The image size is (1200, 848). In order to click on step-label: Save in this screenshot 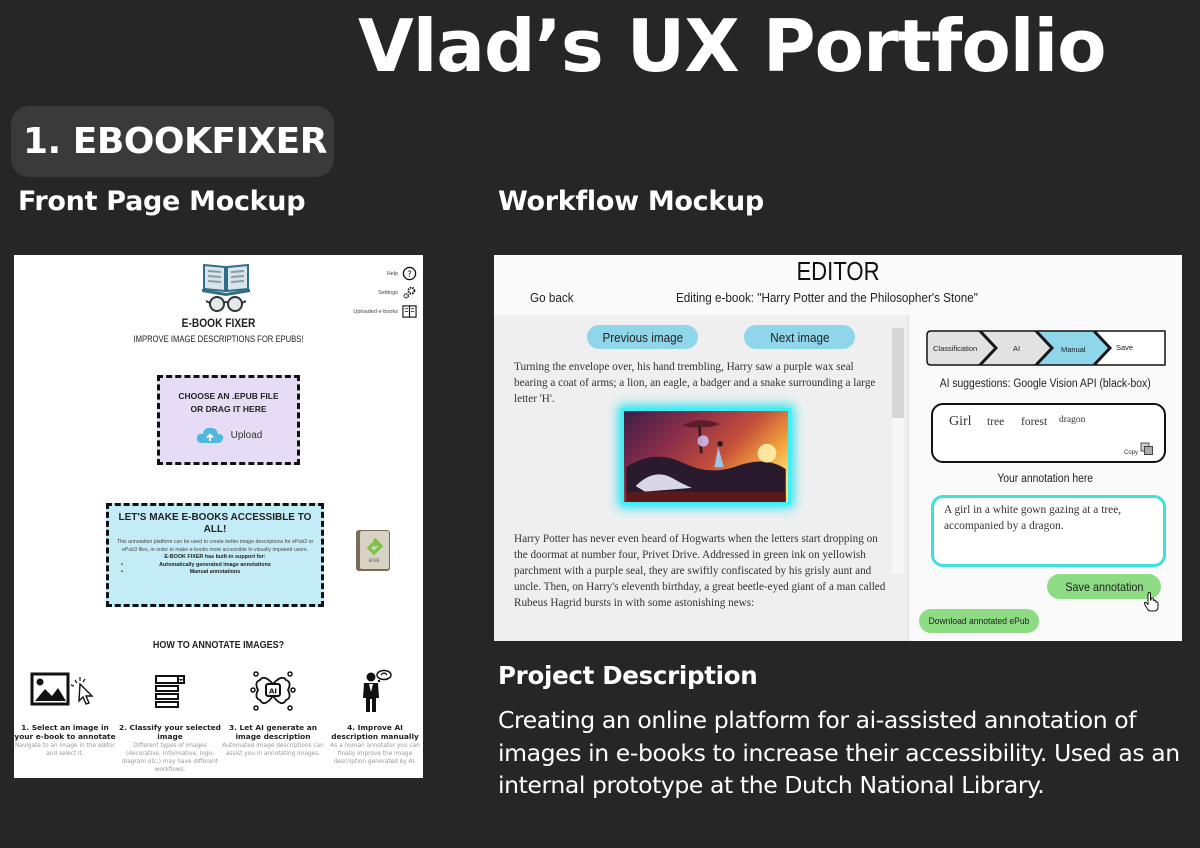, I will do `click(1124, 347)`.